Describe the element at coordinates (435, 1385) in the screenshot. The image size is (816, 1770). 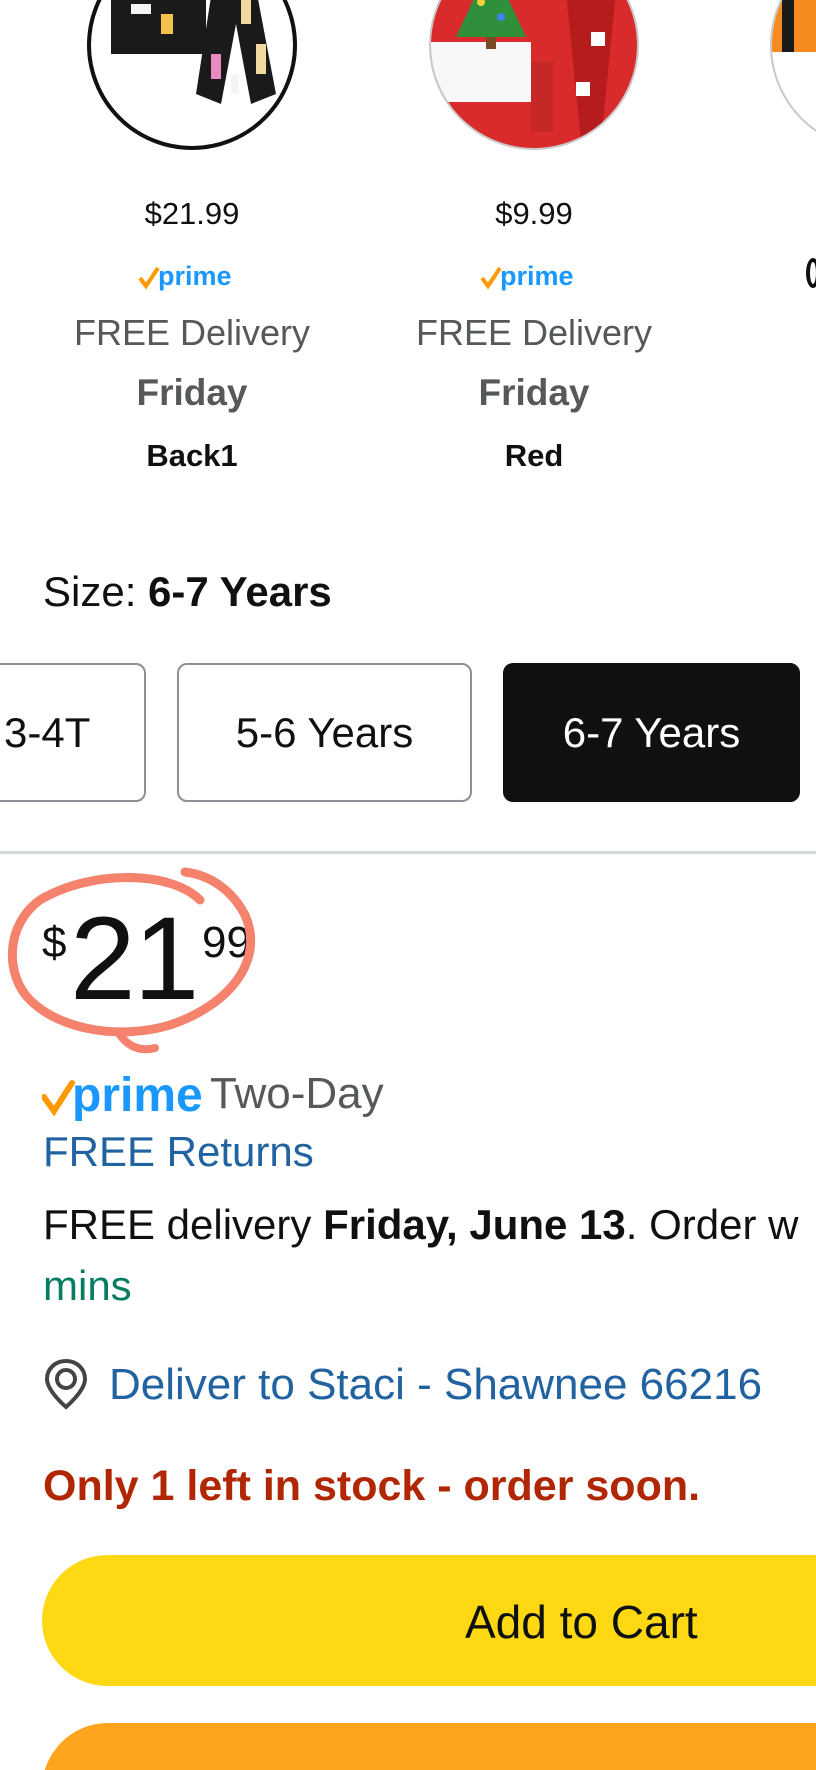
I see `deliver-to-text: Deliver to Staci - Shawnee 66216` at that location.